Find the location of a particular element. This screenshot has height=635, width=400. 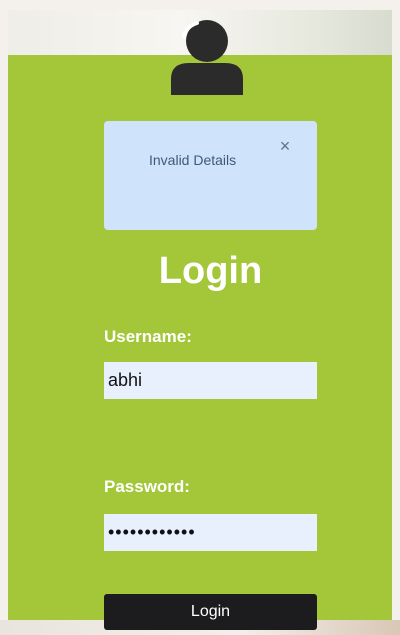

close-icon: × is located at coordinates (285, 146).